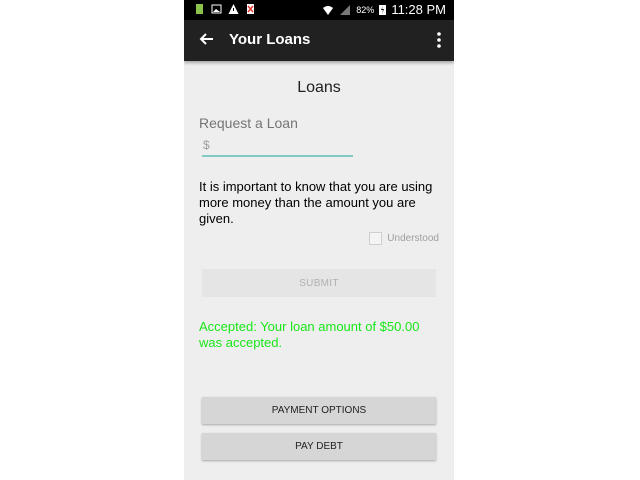 The image size is (640, 480). Describe the element at coordinates (233, 9) in the screenshot. I see `warning-icon` at that location.